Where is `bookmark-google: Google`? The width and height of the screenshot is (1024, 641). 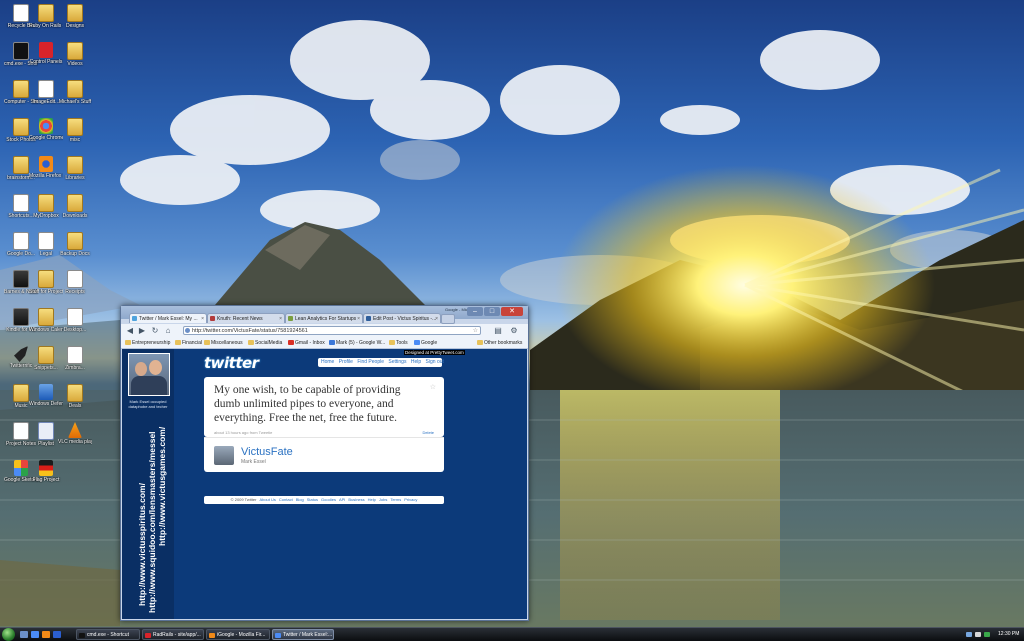
bookmark-google: Google is located at coordinates (425, 343).